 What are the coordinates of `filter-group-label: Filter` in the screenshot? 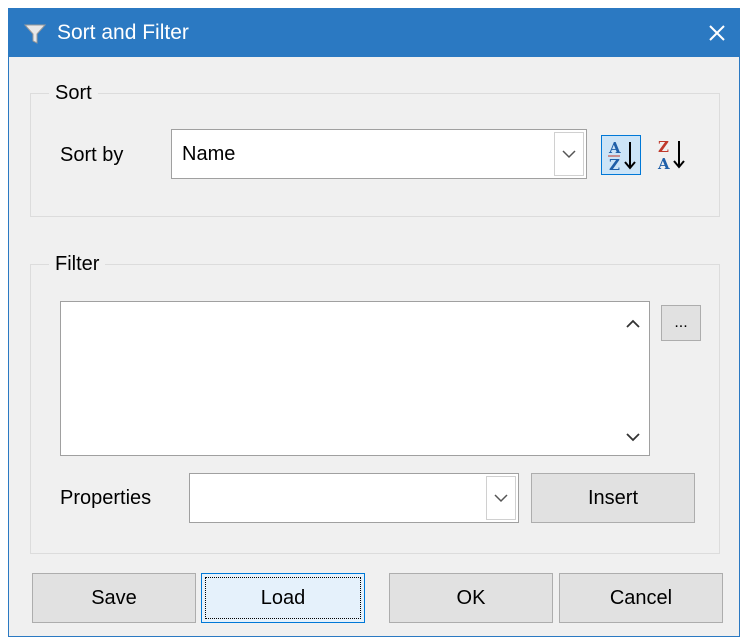 It's located at (77, 264).